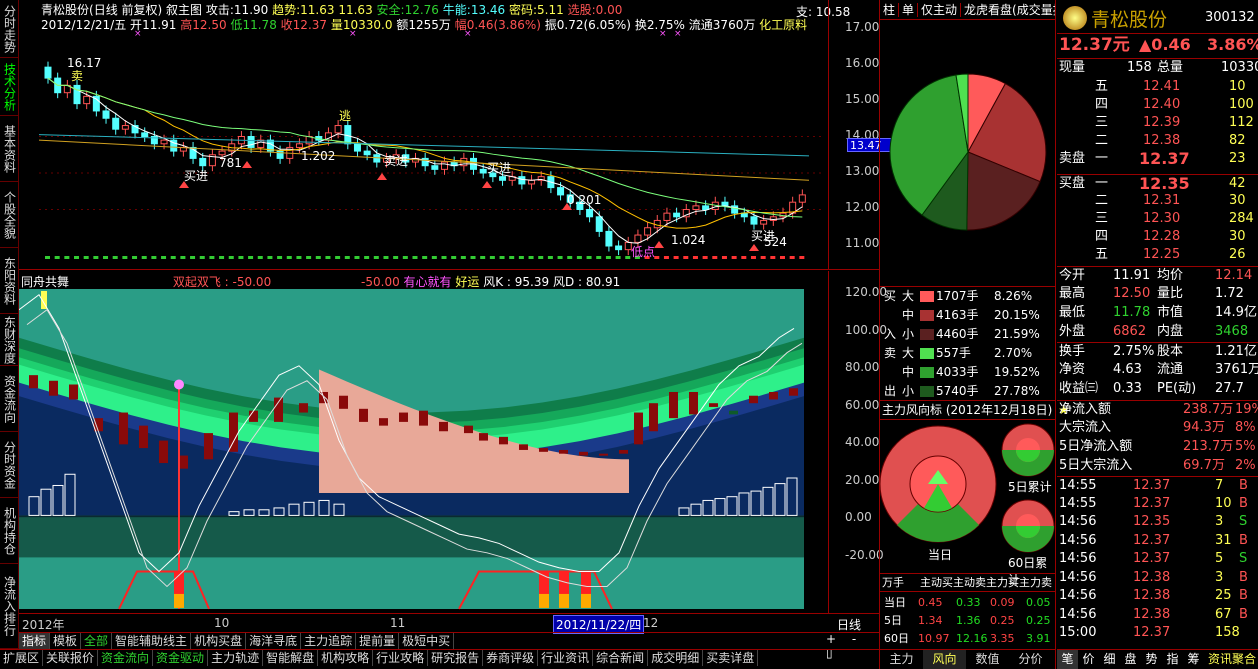 The height and width of the screenshot is (669, 1258). What do you see at coordinates (1067, 659) in the screenshot?
I see `quote-foot-tab-0: 笔` at bounding box center [1067, 659].